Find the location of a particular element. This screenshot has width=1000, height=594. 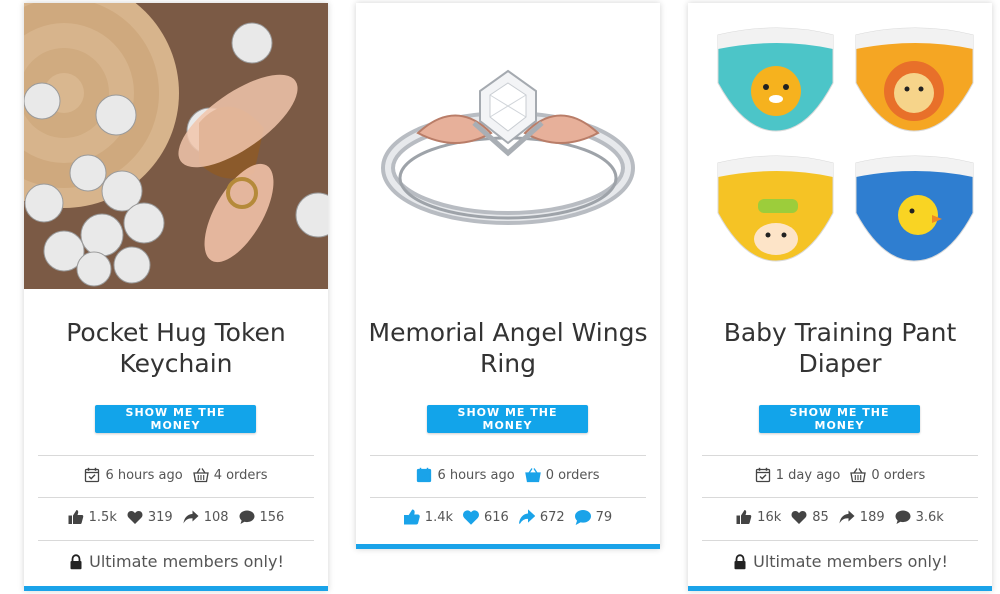

hearts-count: 319 is located at coordinates (160, 517).